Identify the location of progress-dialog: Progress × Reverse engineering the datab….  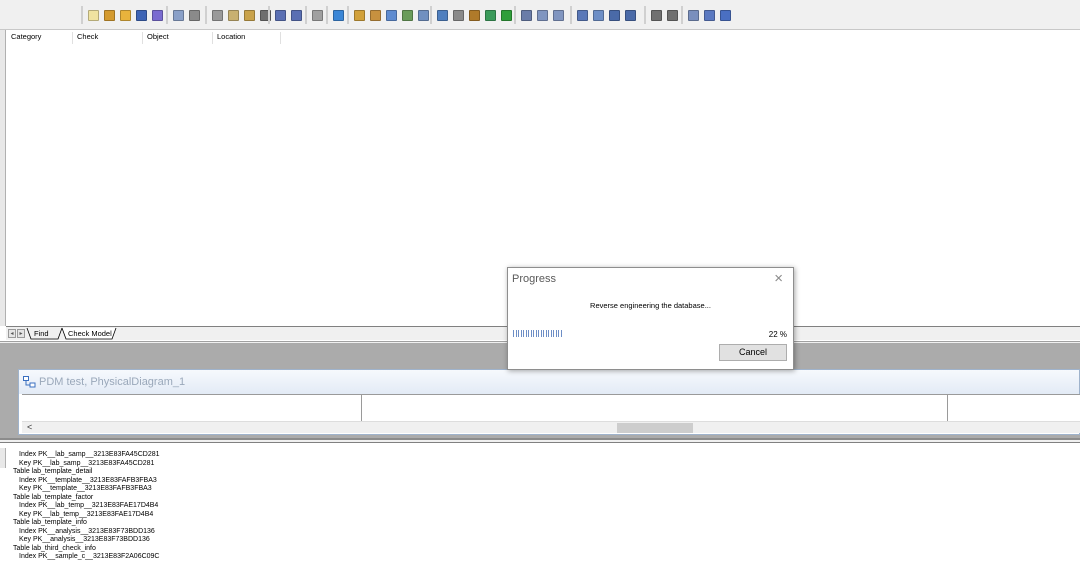
(650, 318).